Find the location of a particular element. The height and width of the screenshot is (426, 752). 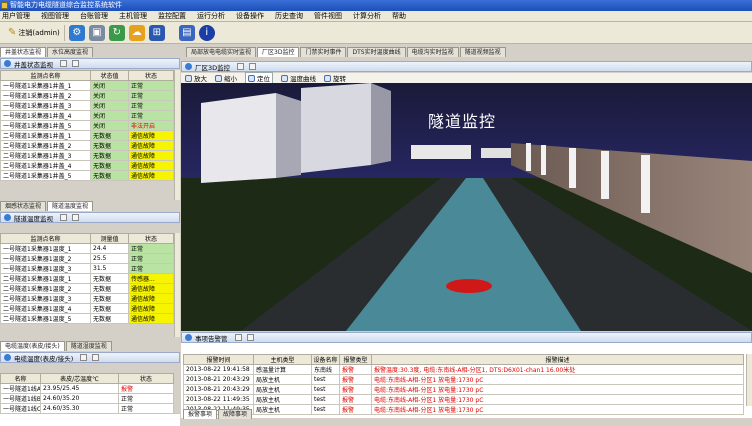

alarm-marker is located at coordinates (469, 286).